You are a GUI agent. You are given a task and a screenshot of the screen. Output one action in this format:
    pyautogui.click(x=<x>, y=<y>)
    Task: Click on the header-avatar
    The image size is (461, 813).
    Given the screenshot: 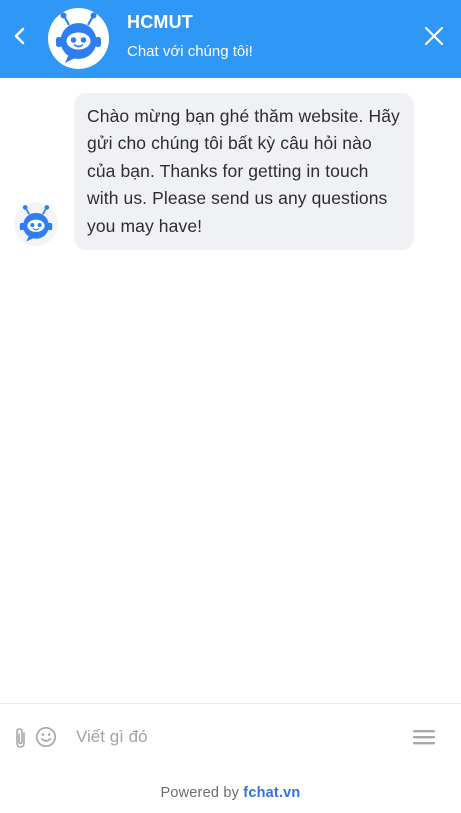 What is the action you would take?
    pyautogui.click(x=78, y=38)
    